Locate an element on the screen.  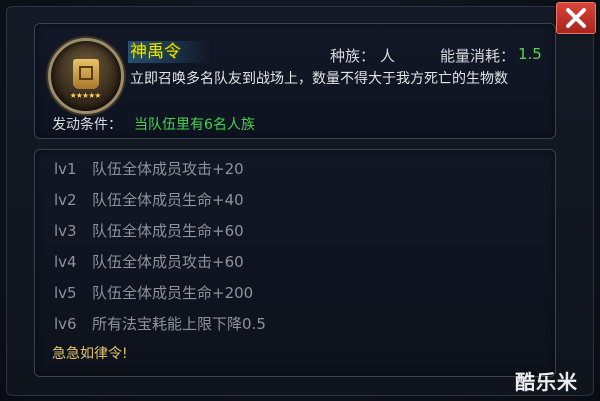
level-effect: 队伍全体成员生命+200 is located at coordinates (173, 293).